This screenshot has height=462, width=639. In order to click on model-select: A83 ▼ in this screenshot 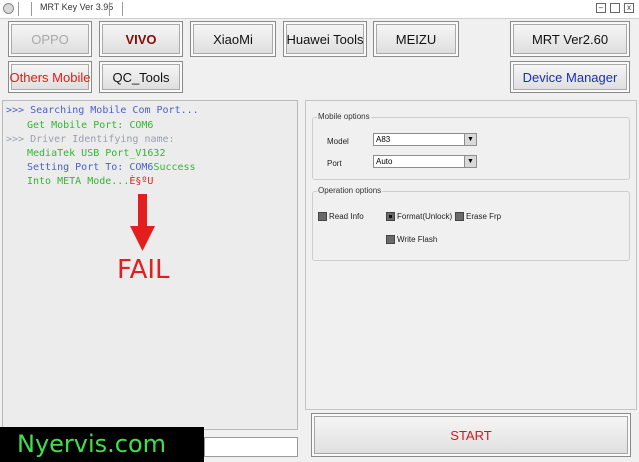, I will do `click(425, 139)`.